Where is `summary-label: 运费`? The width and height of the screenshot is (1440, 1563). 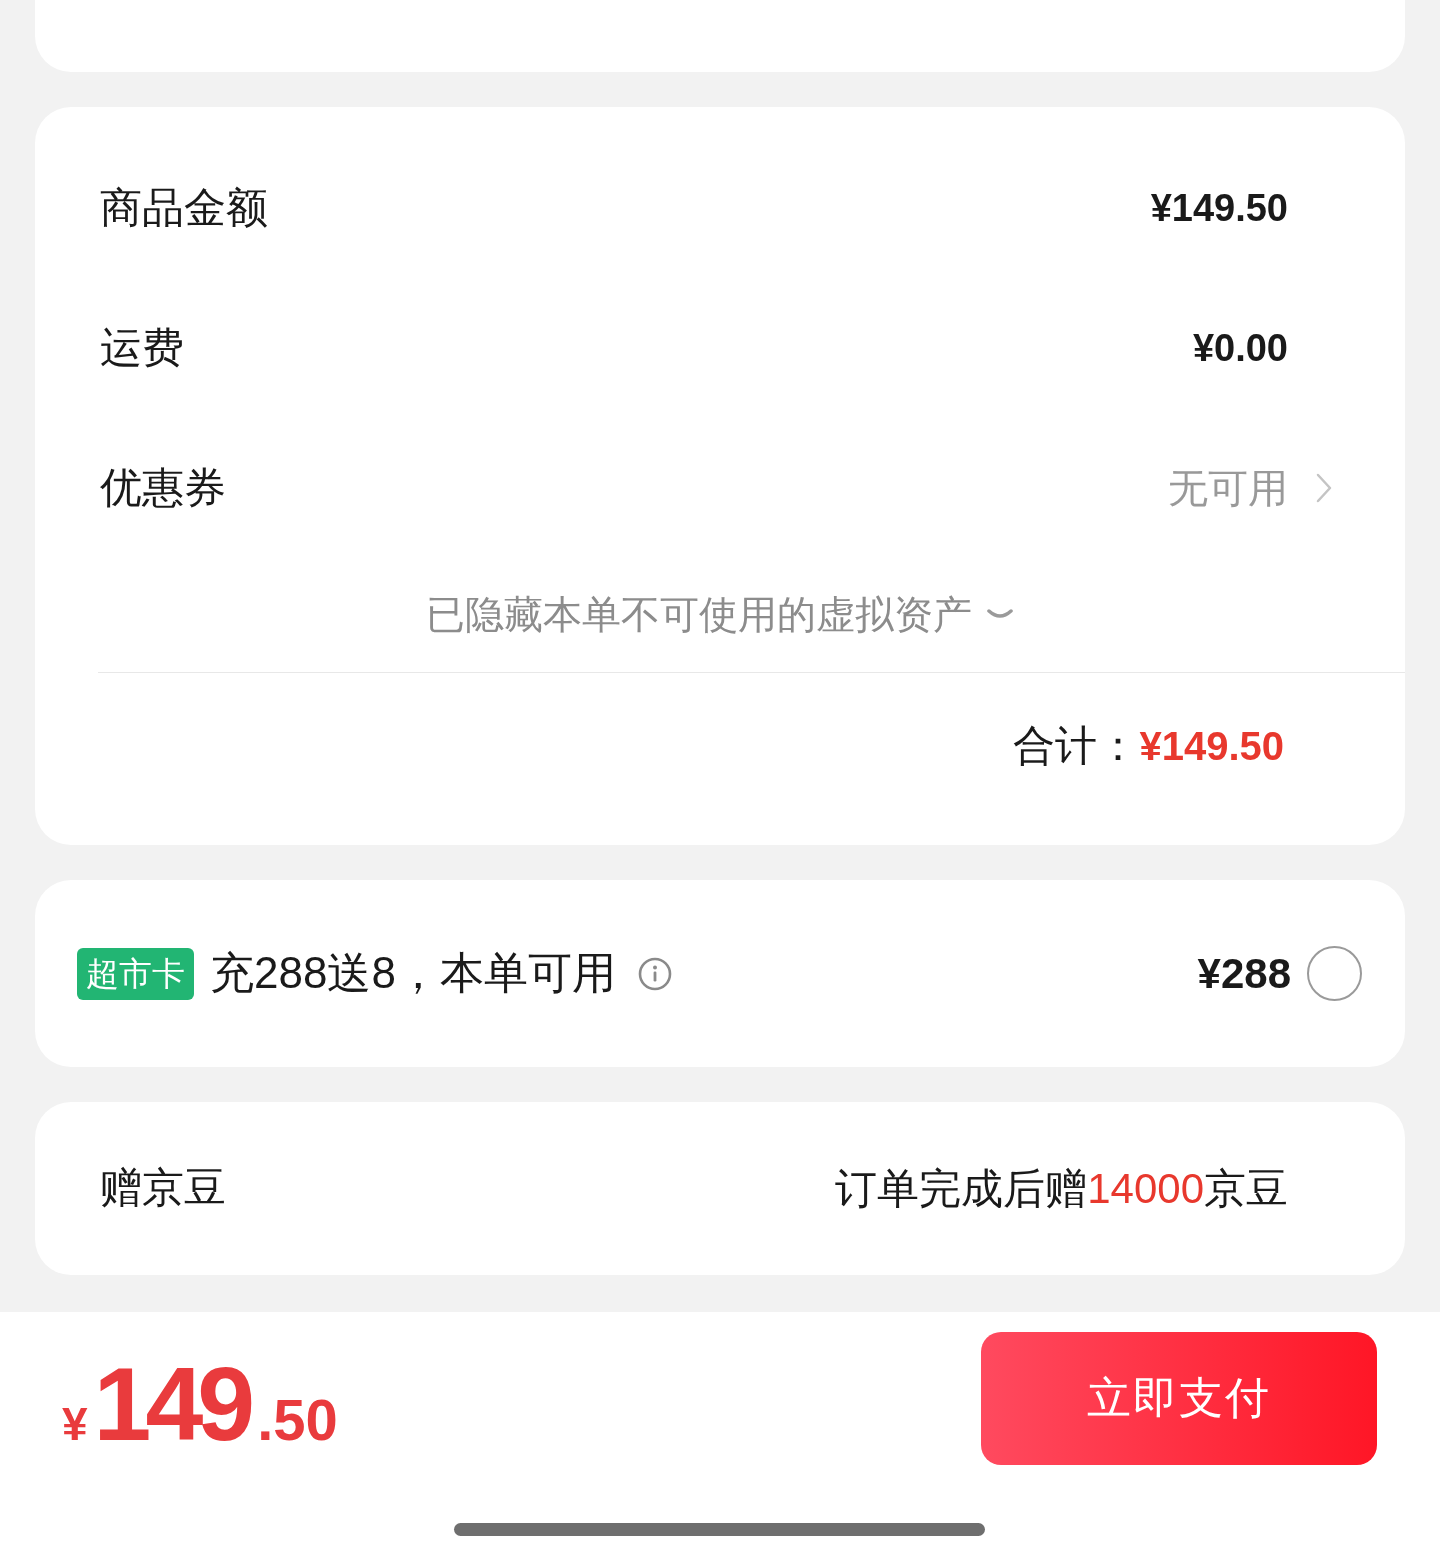 summary-label: 运费 is located at coordinates (142, 347).